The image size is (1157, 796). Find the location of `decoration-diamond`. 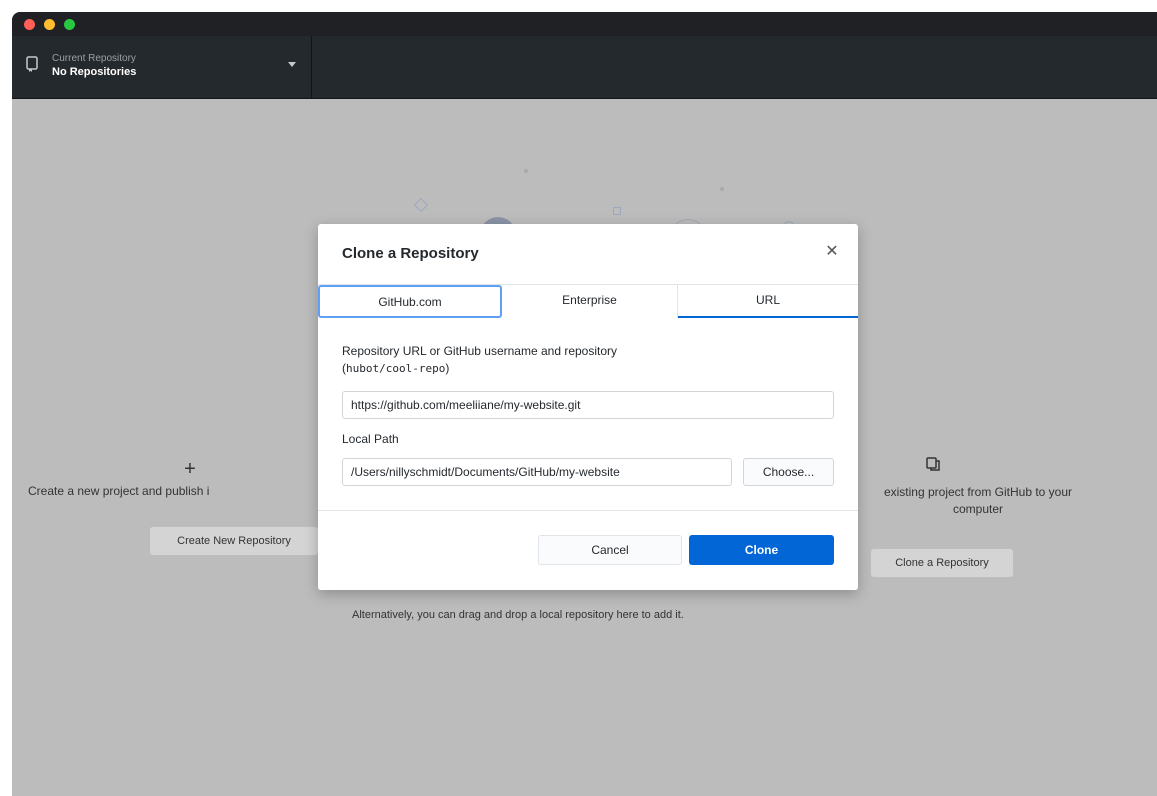

decoration-diamond is located at coordinates (421, 205).